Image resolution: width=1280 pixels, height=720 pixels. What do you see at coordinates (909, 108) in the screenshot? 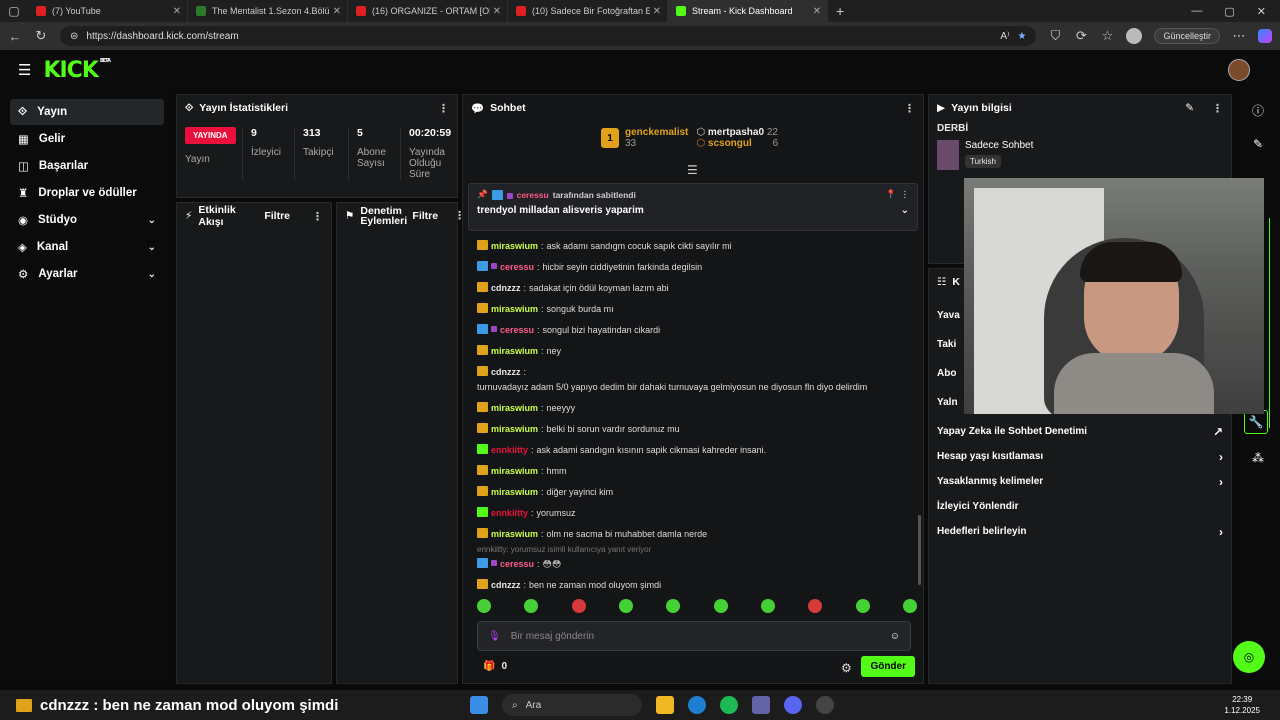
I see `chat-menu-icon: ⋮` at bounding box center [909, 108].